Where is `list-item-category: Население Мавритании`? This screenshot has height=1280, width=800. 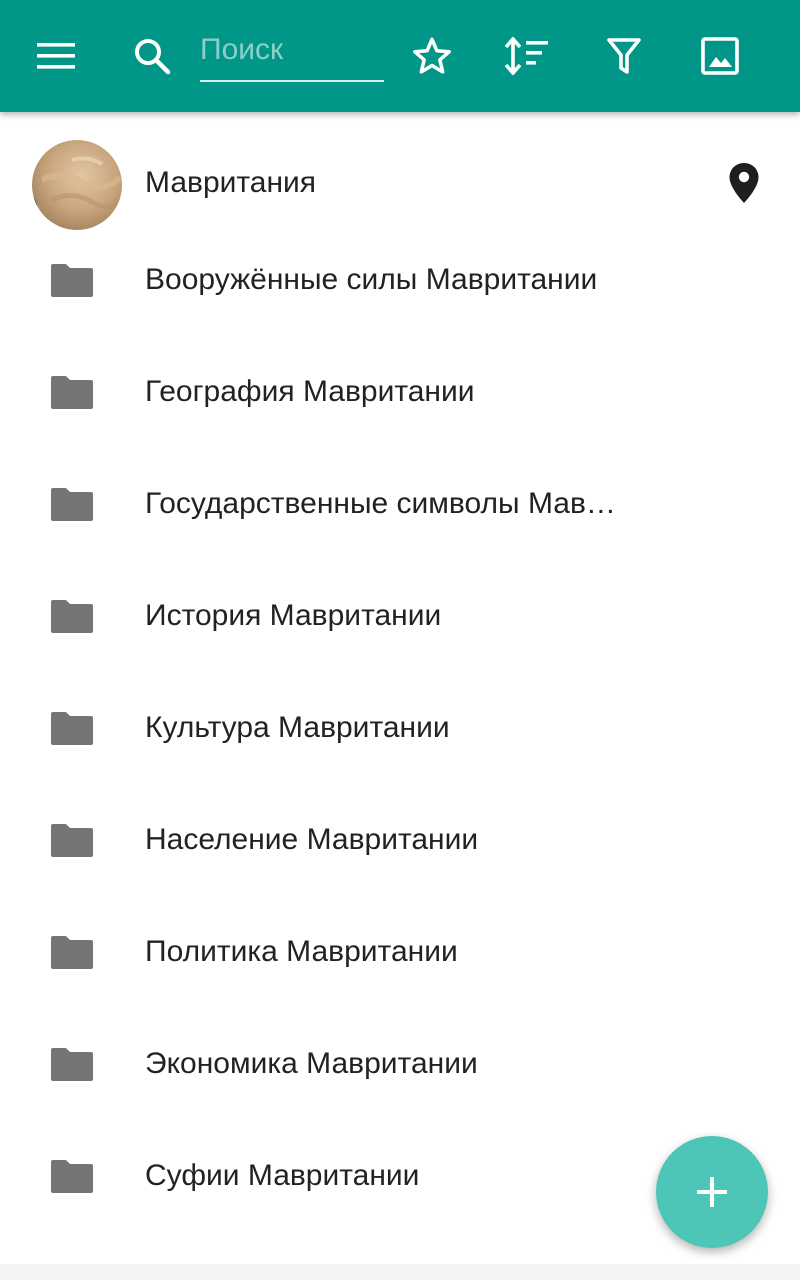
list-item-category: Население Мавритании is located at coordinates (400, 840).